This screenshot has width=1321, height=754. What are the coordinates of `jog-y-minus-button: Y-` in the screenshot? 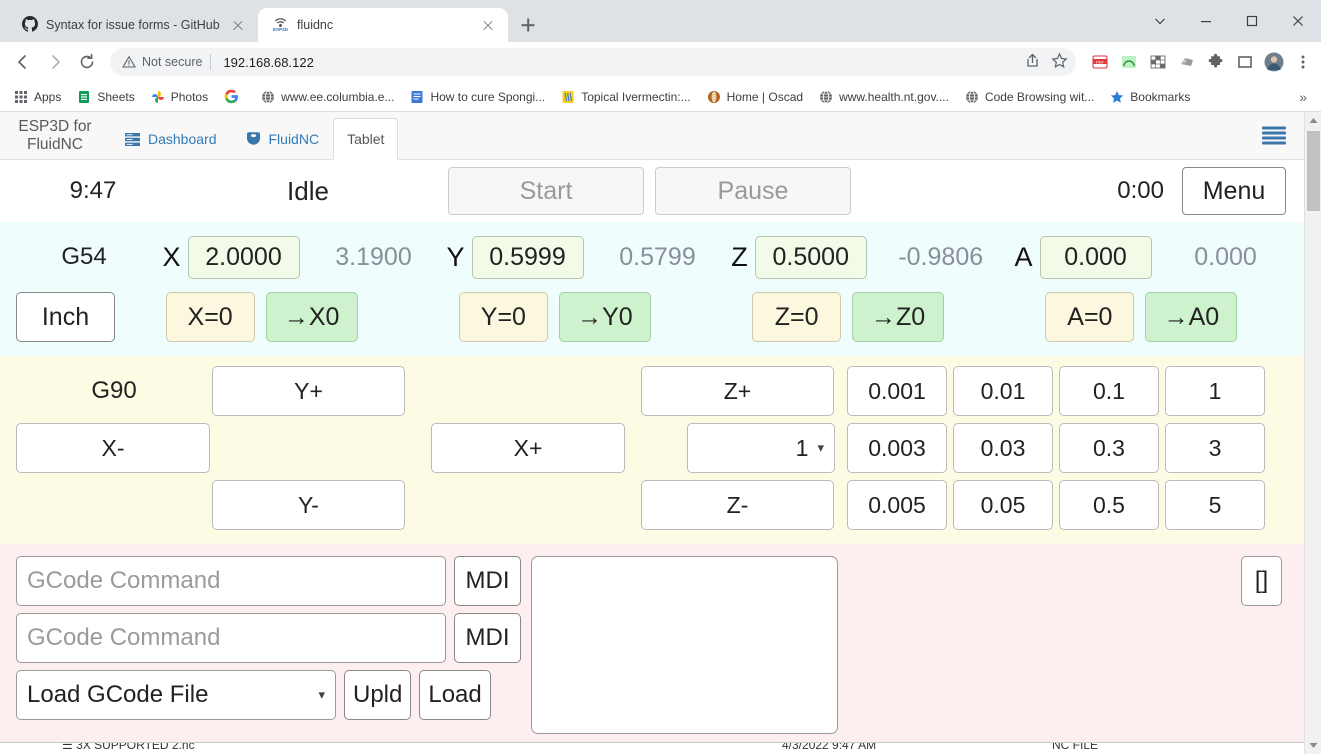 It's located at (308, 505).